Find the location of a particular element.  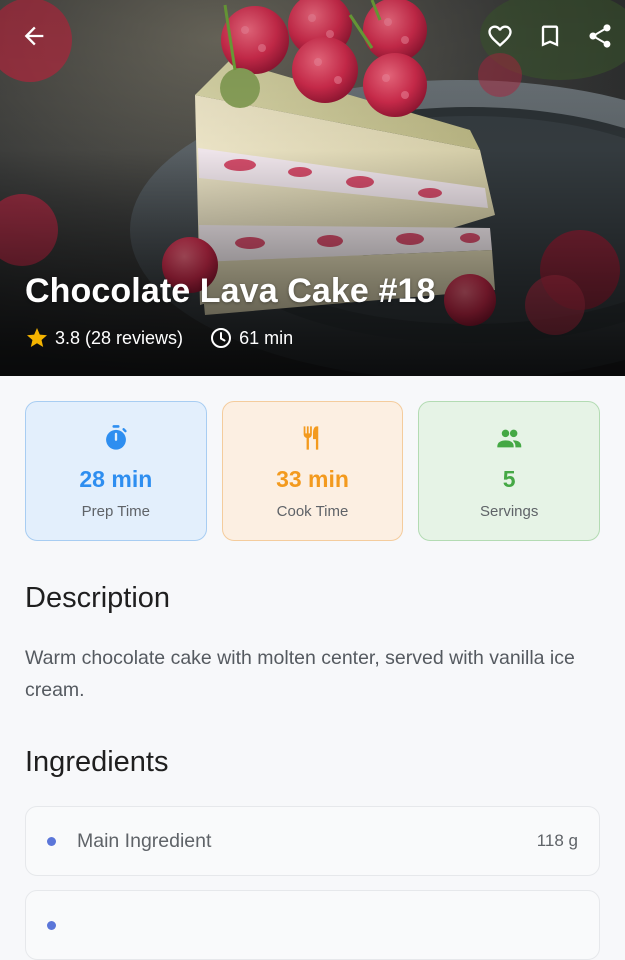

bookmark-icon is located at coordinates (550, 36).